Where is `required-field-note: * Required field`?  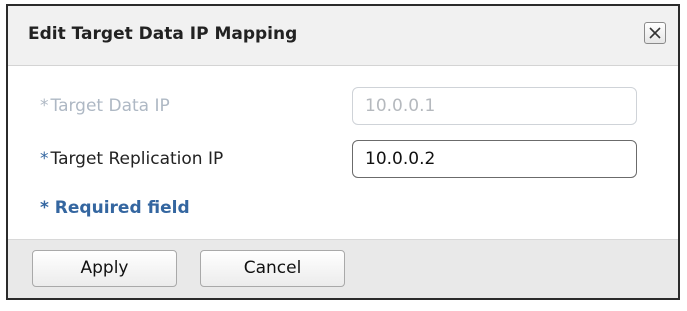
required-field-note: * Required field is located at coordinates (115, 208).